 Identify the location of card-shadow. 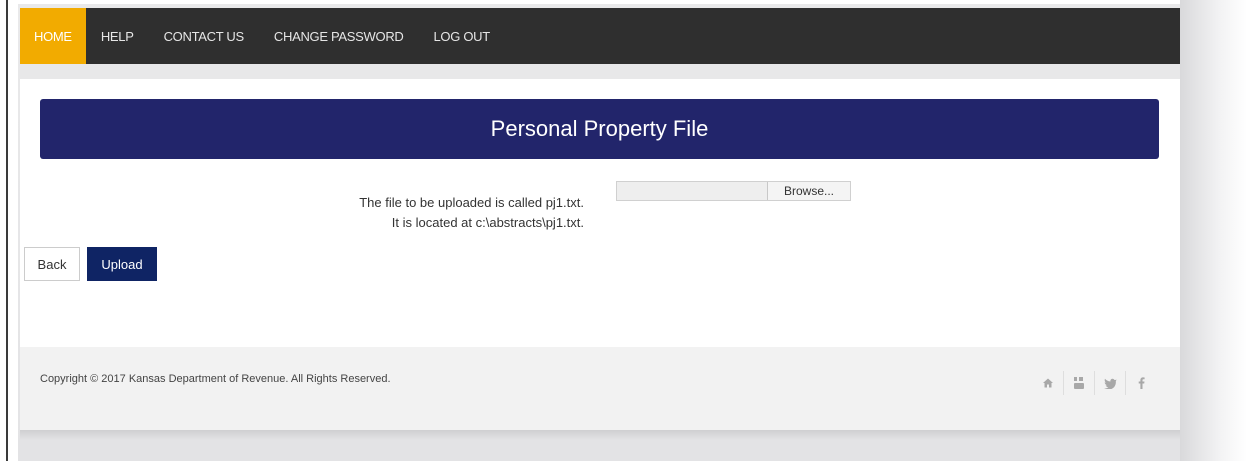
(600, 435).